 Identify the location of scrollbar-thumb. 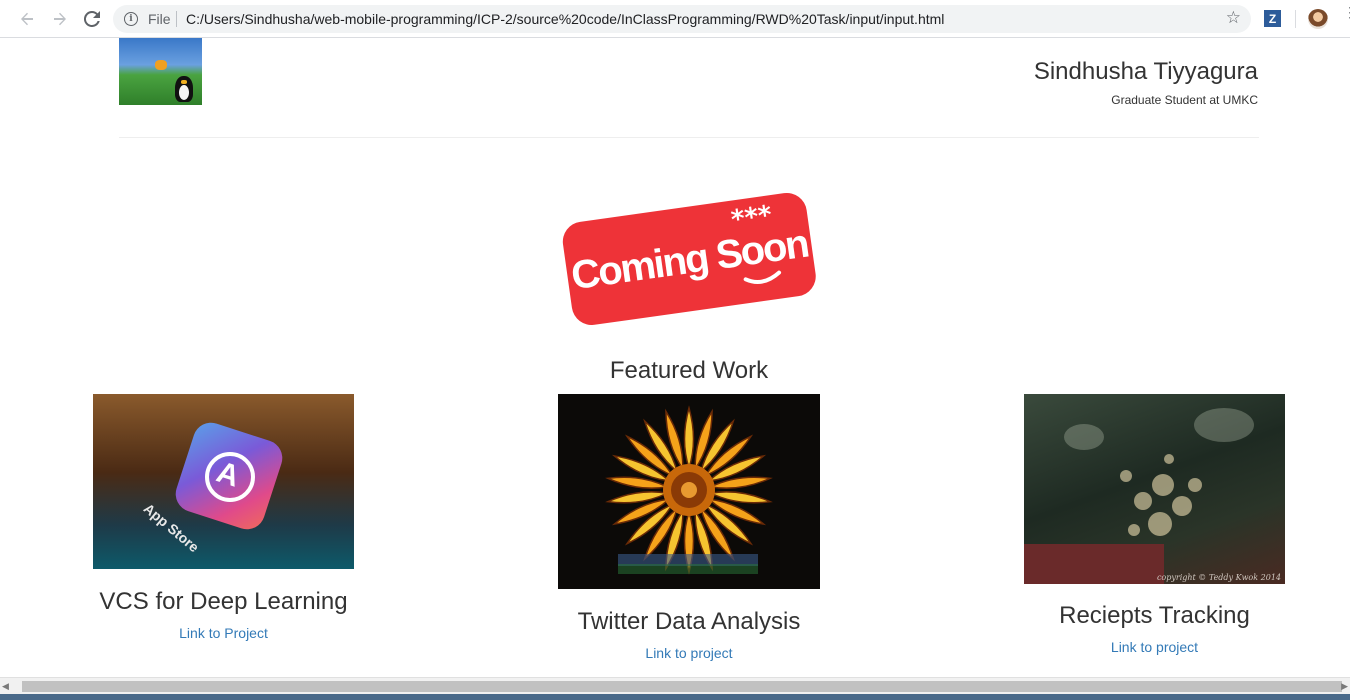
(682, 686).